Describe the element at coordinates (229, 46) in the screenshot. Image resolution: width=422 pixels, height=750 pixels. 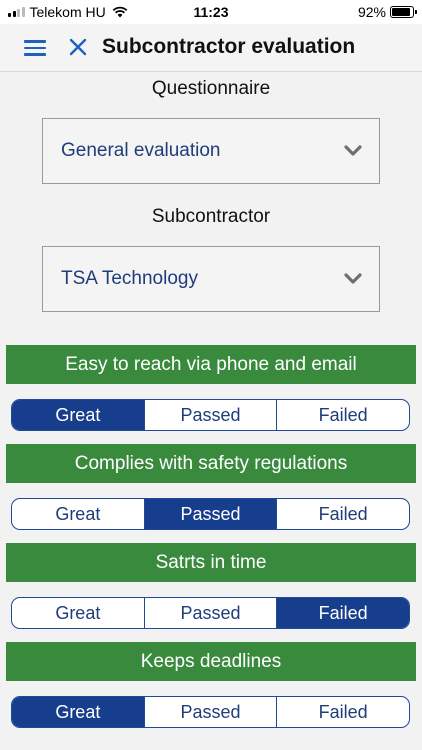
I see `page-title: Subcontractor evaluation` at that location.